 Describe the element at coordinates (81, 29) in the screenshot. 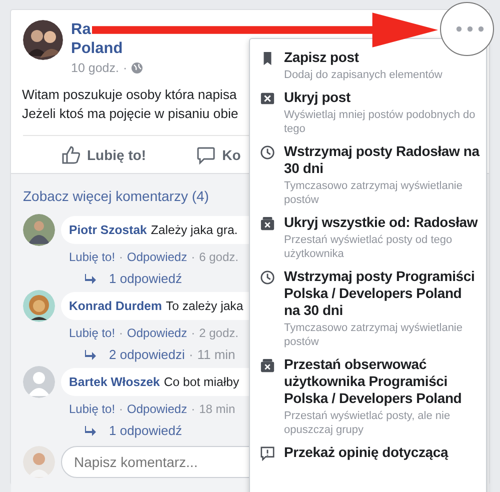

I see `author-link: Ra` at that location.